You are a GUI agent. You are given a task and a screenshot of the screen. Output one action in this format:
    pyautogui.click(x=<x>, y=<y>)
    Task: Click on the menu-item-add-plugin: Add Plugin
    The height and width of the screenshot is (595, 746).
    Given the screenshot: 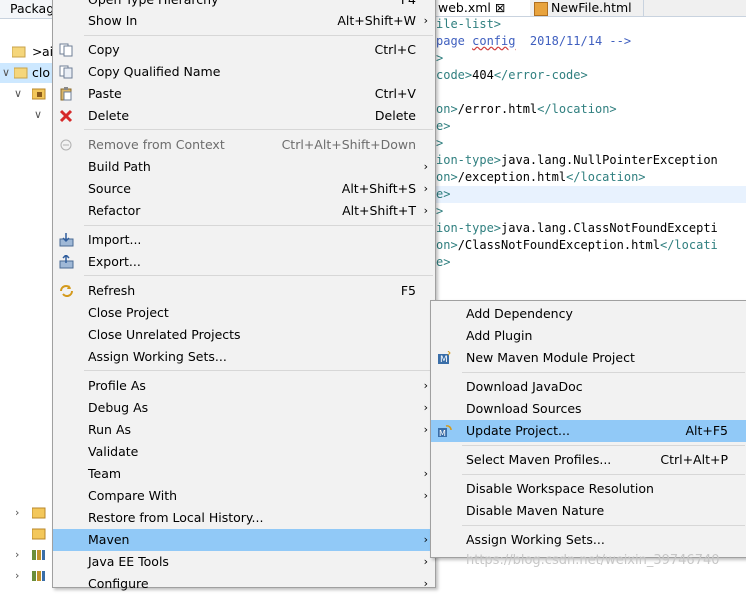 What is the action you would take?
    pyautogui.click(x=588, y=336)
    